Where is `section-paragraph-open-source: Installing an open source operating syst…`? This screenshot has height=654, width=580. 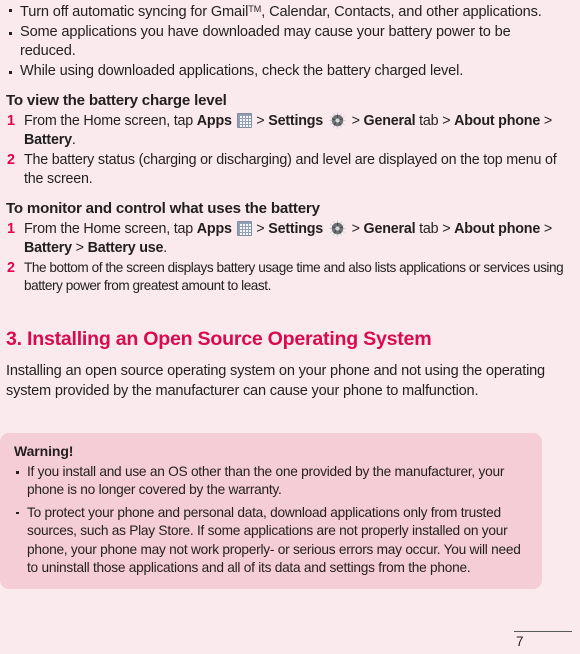 section-paragraph-open-source: Installing an open source operating syst… is located at coordinates (275, 381).